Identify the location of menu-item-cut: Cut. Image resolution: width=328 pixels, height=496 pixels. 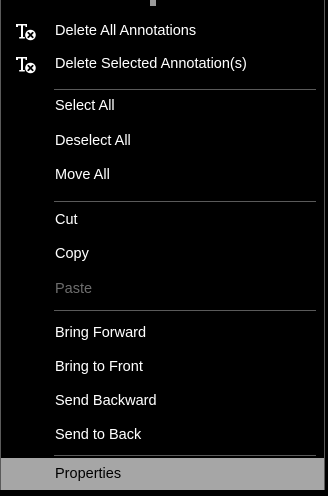
(162, 220).